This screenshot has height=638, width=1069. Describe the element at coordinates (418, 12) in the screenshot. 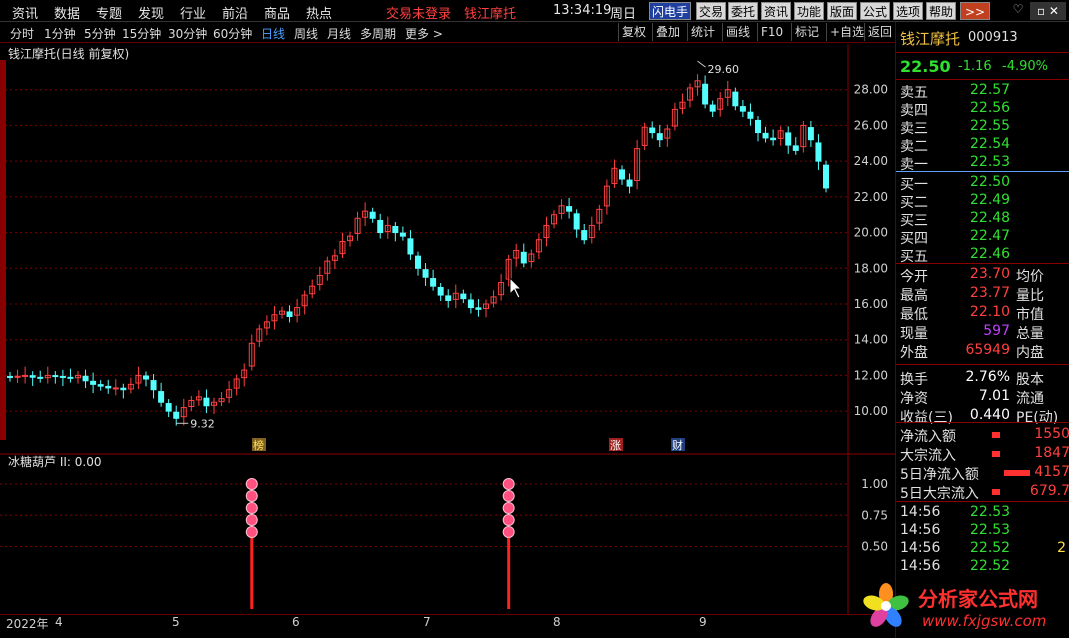

I see `login-status: 交易未登录` at that location.